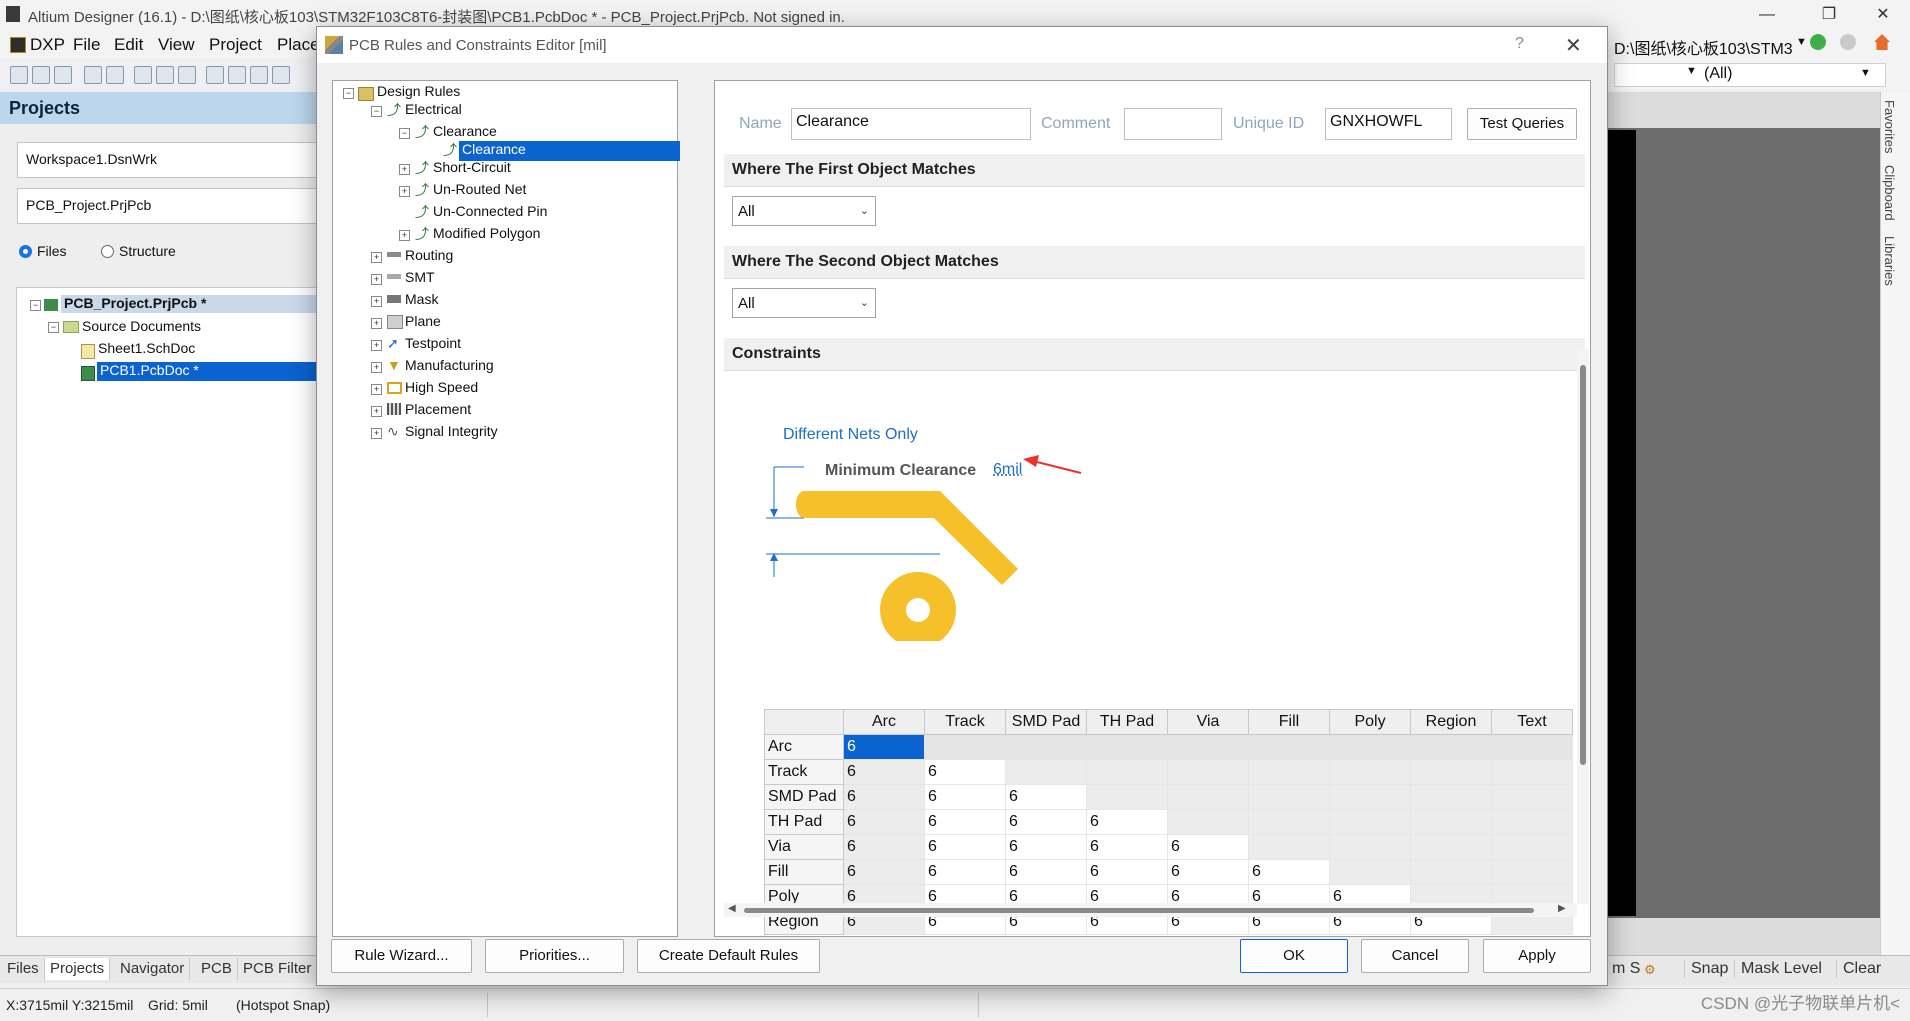  What do you see at coordinates (441, 387) in the screenshot?
I see `tree-high-speed: High Speed` at bounding box center [441, 387].